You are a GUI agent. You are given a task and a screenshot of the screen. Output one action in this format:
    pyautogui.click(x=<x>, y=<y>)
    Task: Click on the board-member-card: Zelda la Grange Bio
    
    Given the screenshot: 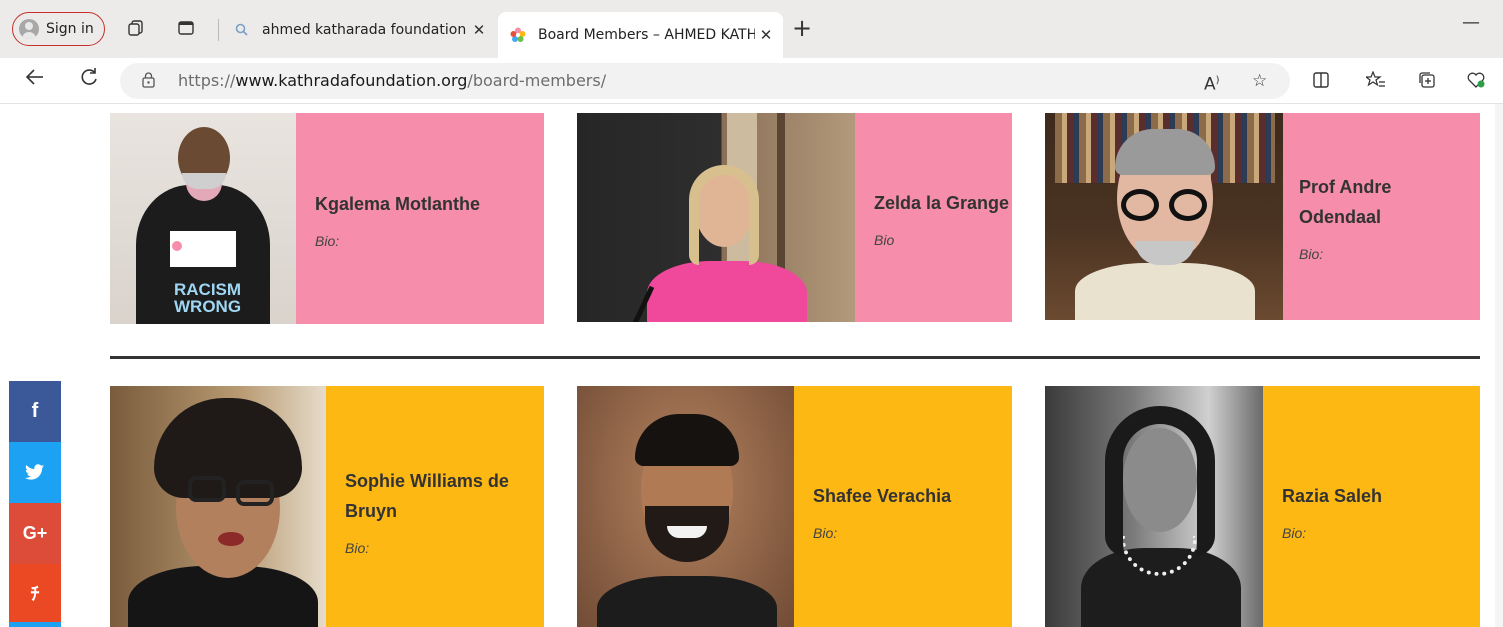 What is the action you would take?
    pyautogui.click(x=794, y=217)
    